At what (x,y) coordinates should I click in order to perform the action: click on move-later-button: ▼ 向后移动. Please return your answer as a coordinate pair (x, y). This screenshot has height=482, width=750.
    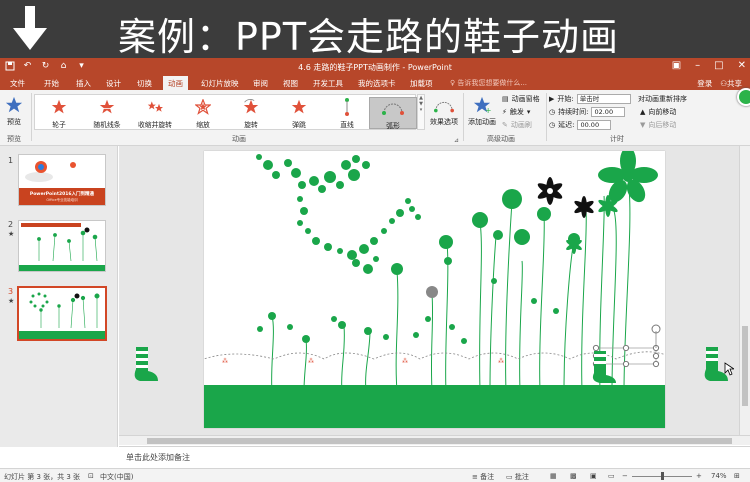
    Looking at the image, I should click on (658, 125).